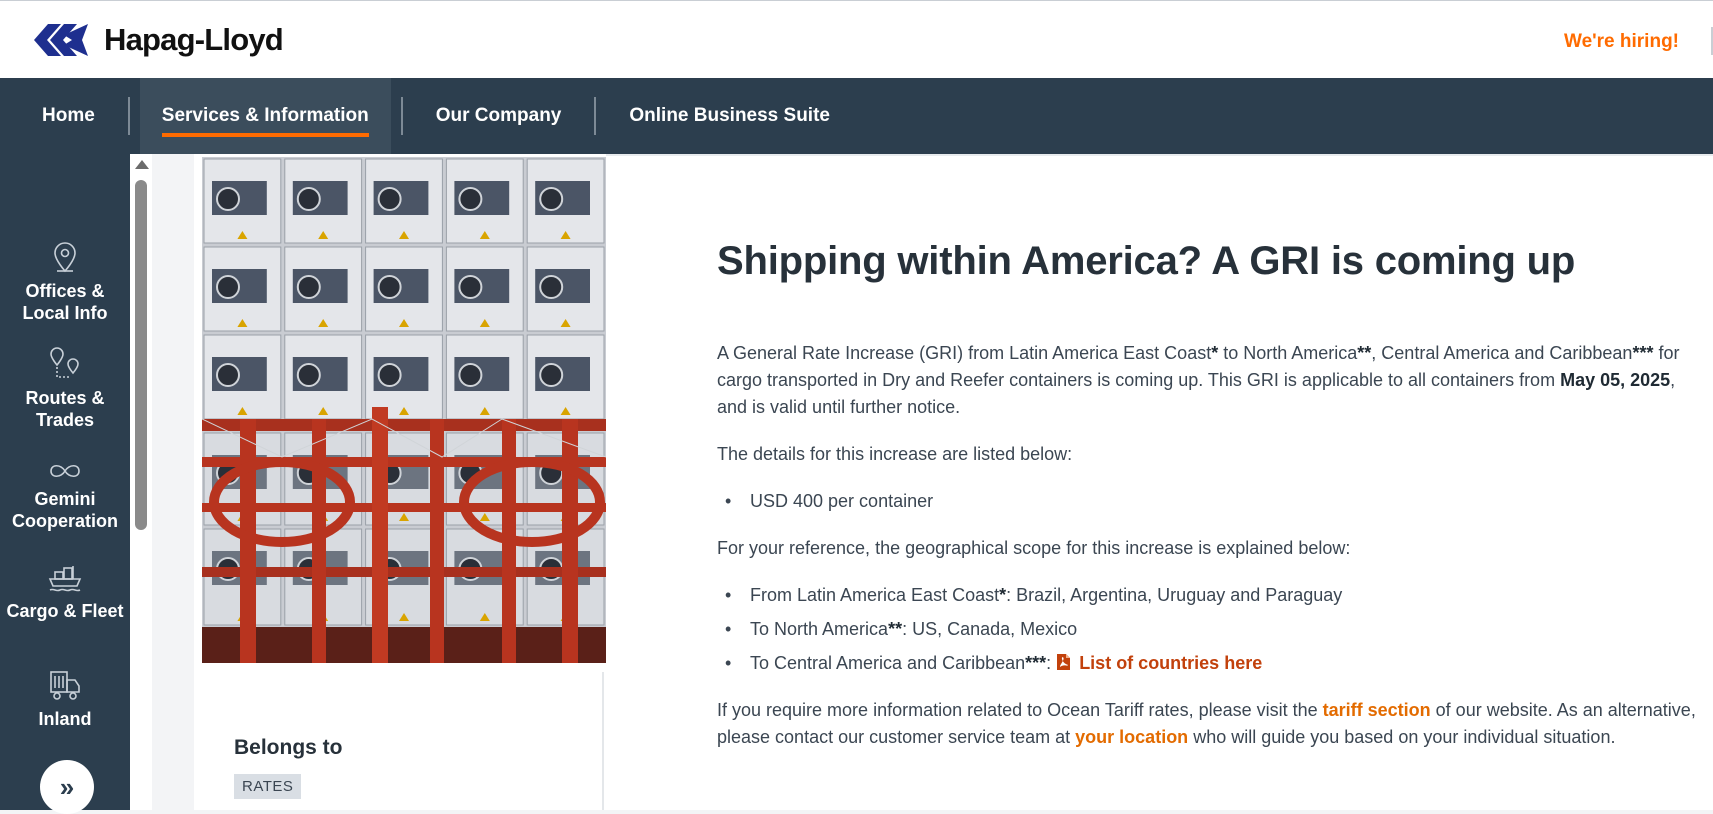 The image size is (1713, 814). I want to click on sidebar-item-gemini: Gemini Cooperation, so click(65, 496).